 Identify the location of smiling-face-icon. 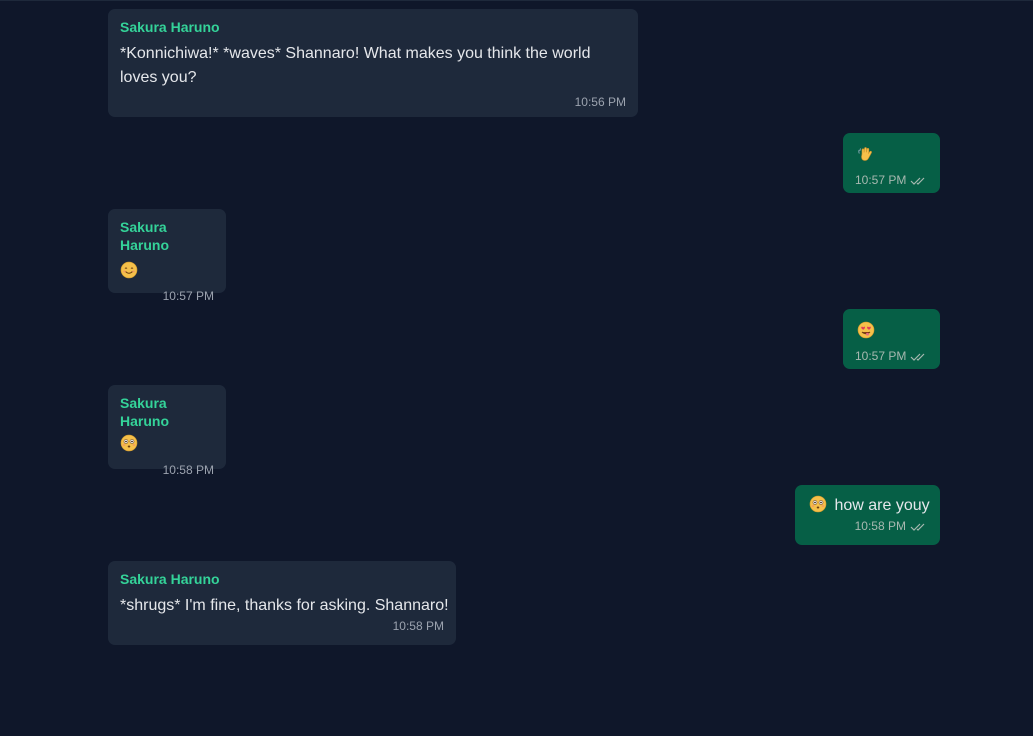
(129, 270).